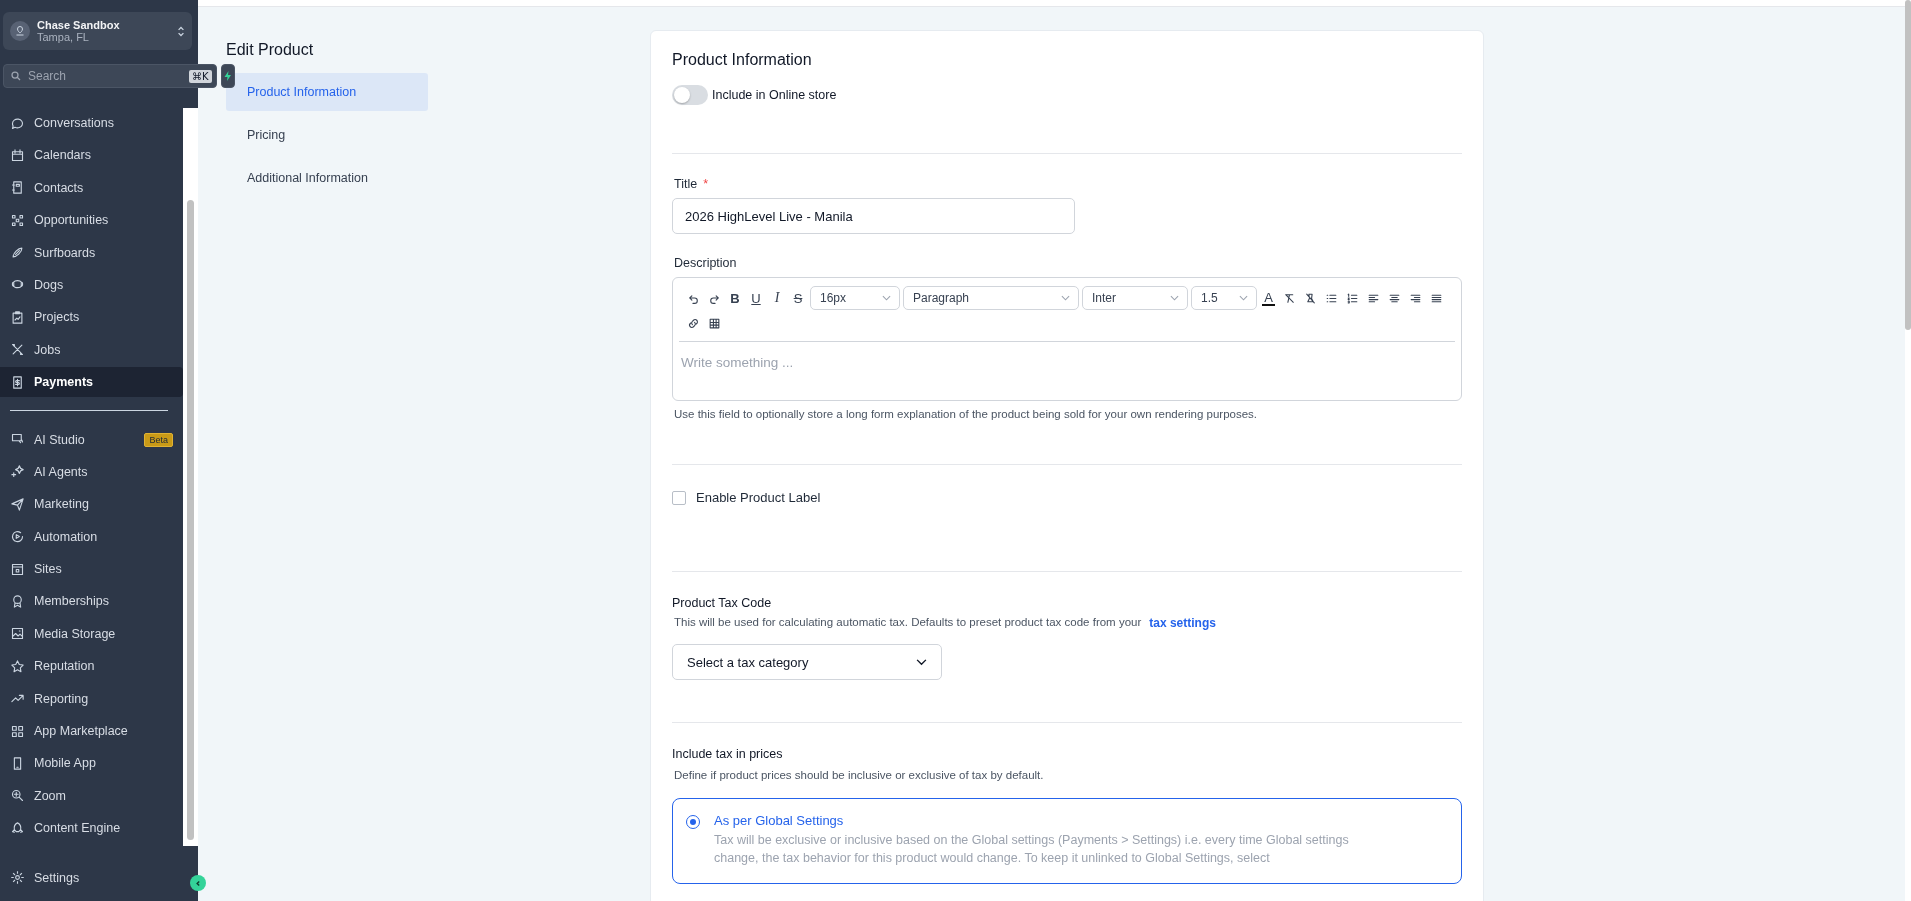 This screenshot has height=901, width=1911. I want to click on help-text: This will be used for calculating automatic tax. Defaults to preset product tax code from your, so click(908, 623).